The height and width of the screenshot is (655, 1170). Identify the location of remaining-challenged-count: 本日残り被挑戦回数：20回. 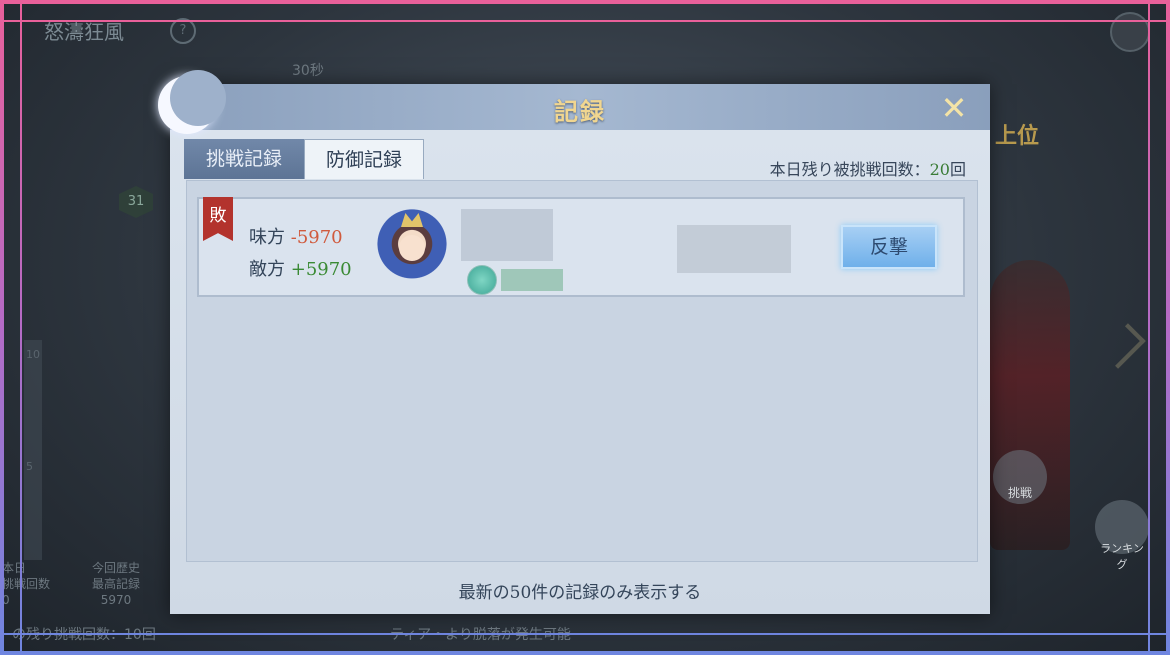
(868, 168).